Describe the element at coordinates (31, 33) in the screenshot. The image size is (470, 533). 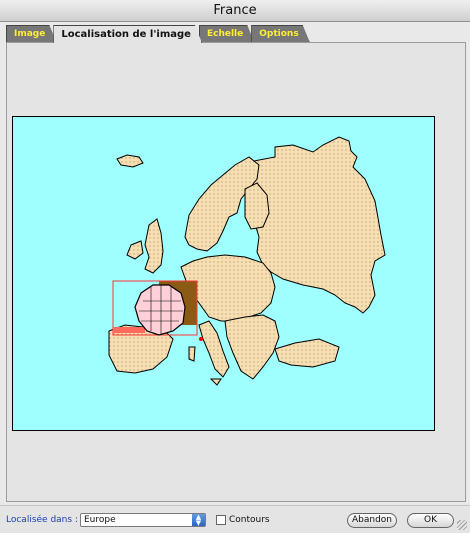
I see `tab-image: Image` at that location.